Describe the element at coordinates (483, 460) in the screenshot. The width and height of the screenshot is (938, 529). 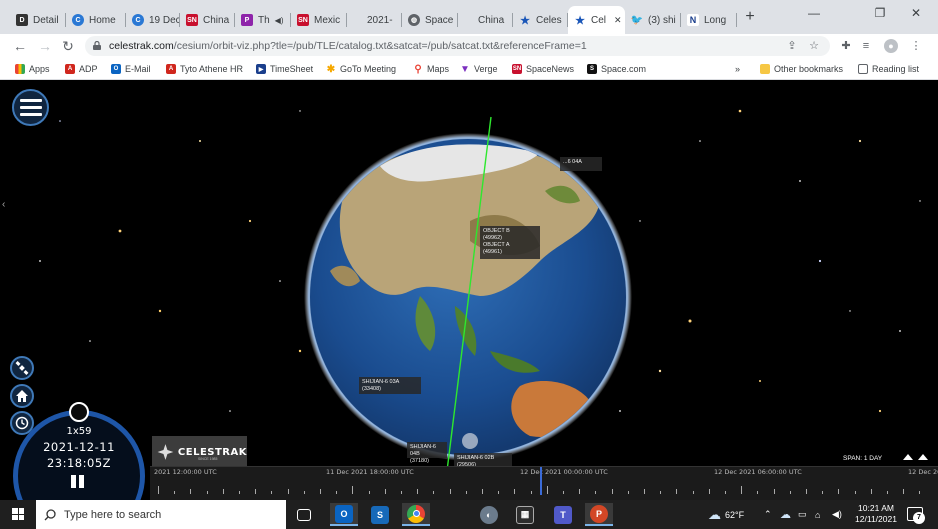
I see `sat-label-sj6-02b: SHIJIAN-6 02B (29506)` at that location.